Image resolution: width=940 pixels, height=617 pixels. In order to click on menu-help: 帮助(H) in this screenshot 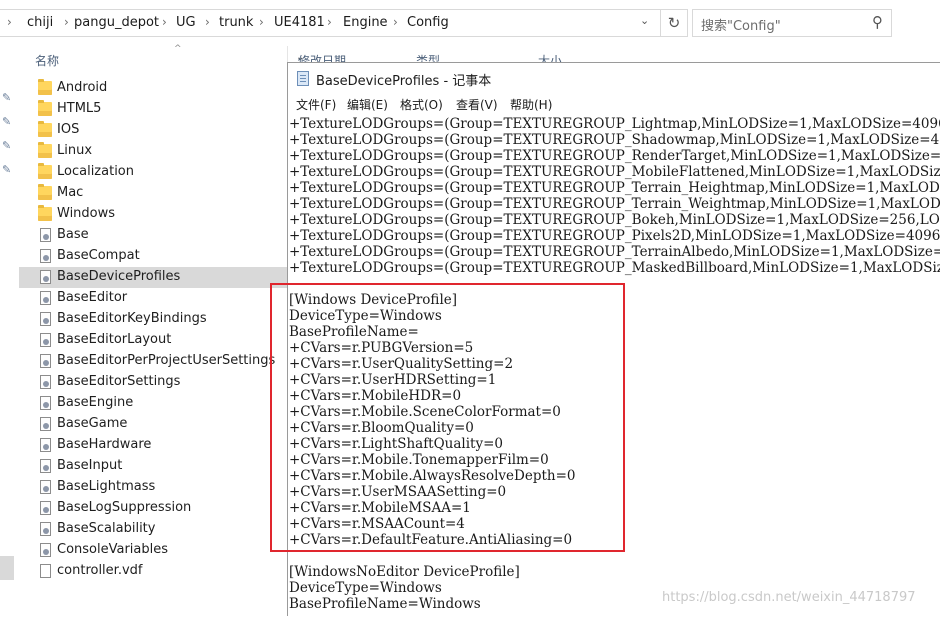, I will do `click(531, 104)`.